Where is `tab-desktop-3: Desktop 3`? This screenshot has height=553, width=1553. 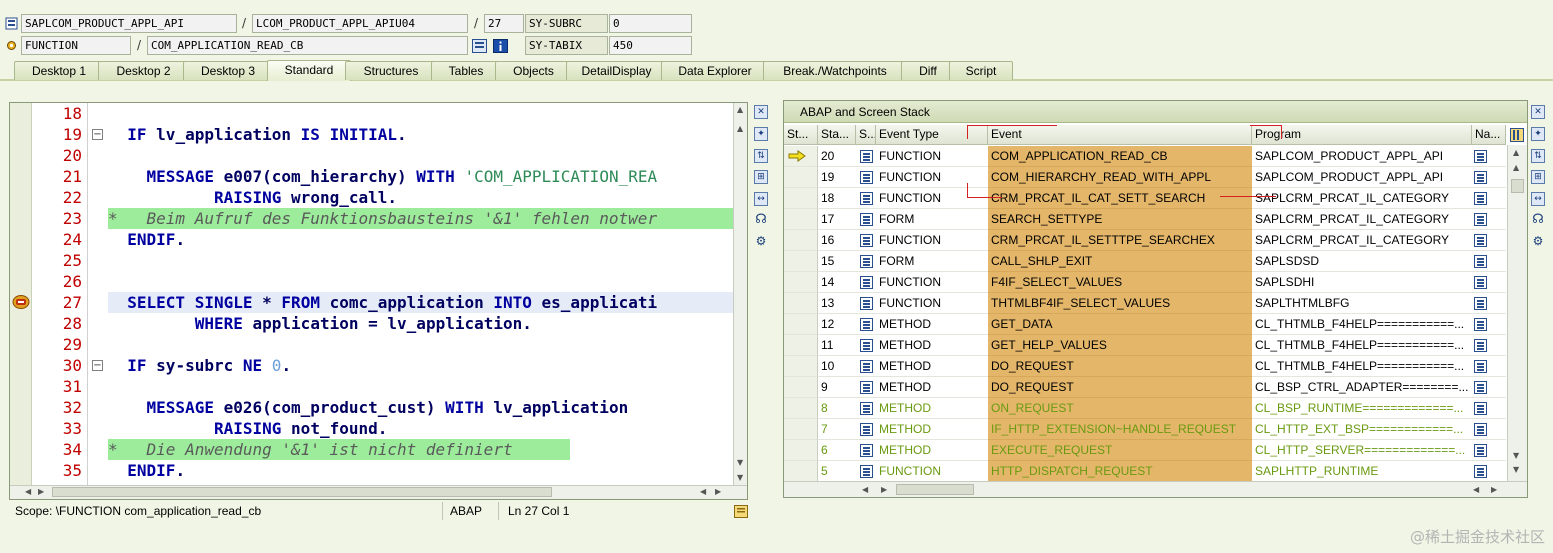
tab-desktop-3: Desktop 3 is located at coordinates (228, 70).